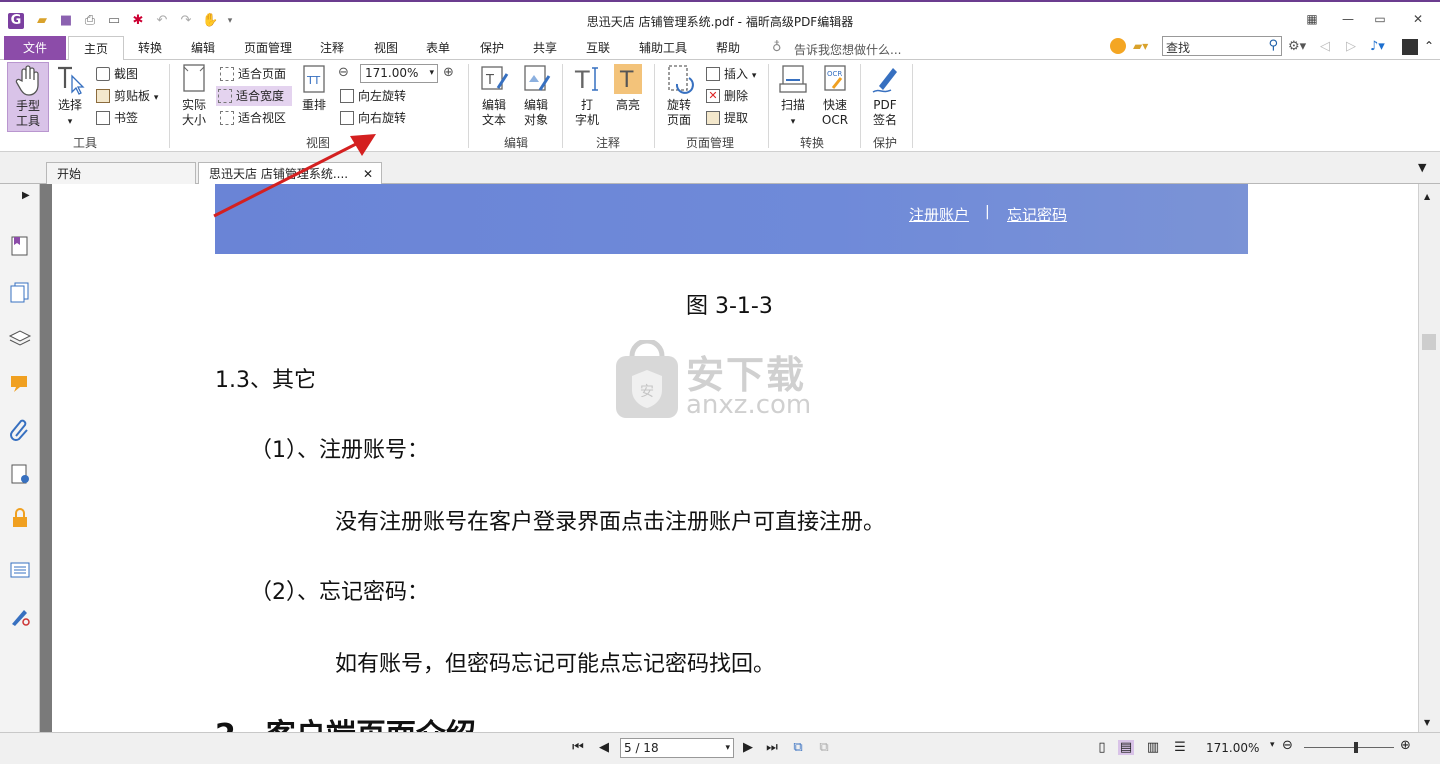 The height and width of the screenshot is (764, 1440). Describe the element at coordinates (536, 95) in the screenshot. I see `edit-object-button: 编辑 对象` at that location.